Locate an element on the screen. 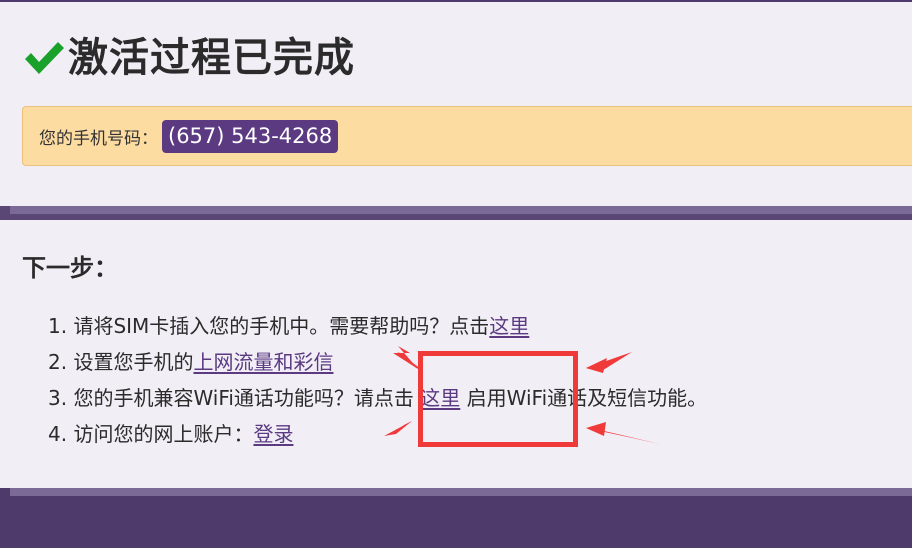  login-link: 登录 is located at coordinates (273, 434).